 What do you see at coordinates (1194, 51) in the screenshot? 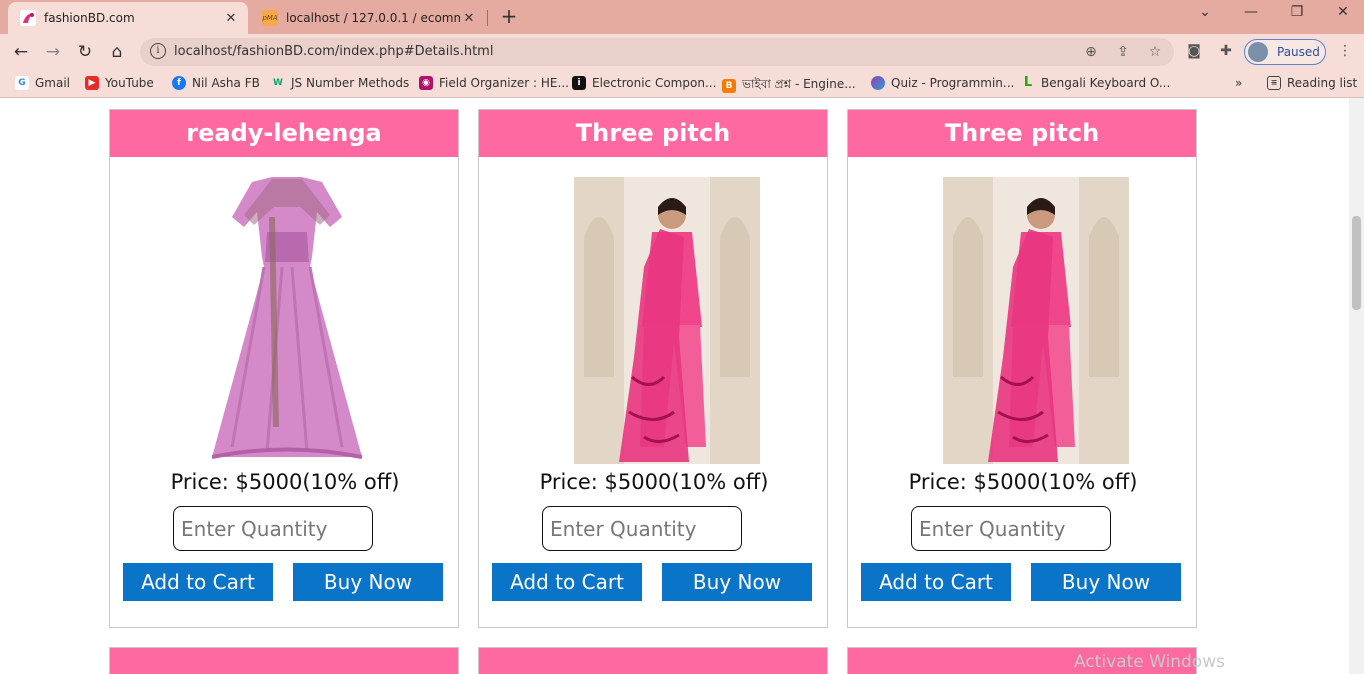
I see `camera-icon: ◙` at bounding box center [1194, 51].